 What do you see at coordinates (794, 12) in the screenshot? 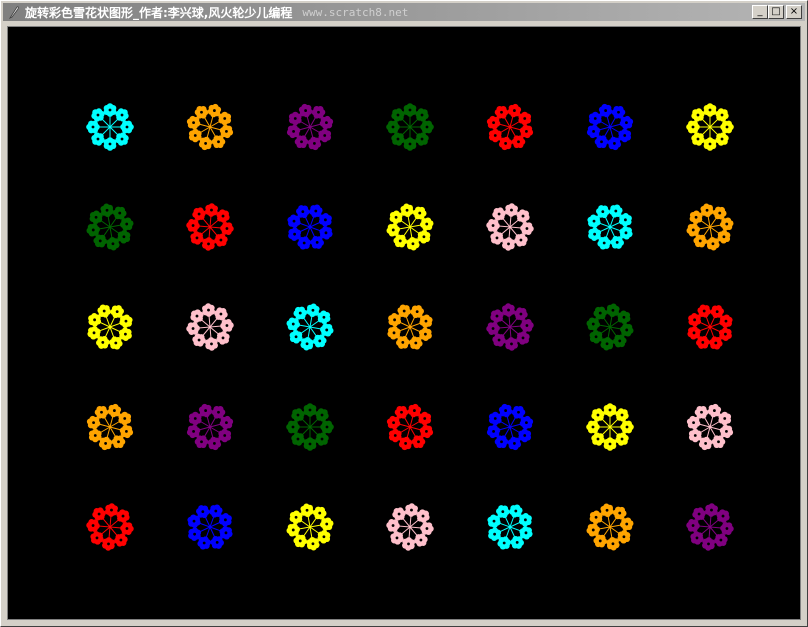
I see `close-button: ×` at bounding box center [794, 12].